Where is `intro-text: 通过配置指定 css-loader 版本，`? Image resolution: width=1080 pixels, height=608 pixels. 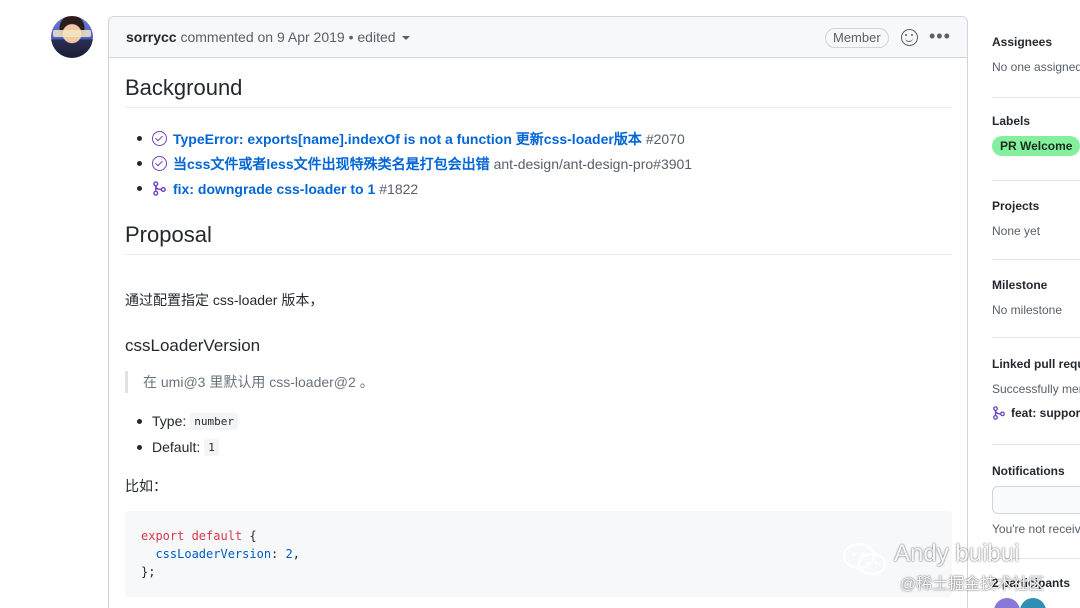 intro-text: 通过配置指定 css-loader 版本， is located at coordinates (224, 300).